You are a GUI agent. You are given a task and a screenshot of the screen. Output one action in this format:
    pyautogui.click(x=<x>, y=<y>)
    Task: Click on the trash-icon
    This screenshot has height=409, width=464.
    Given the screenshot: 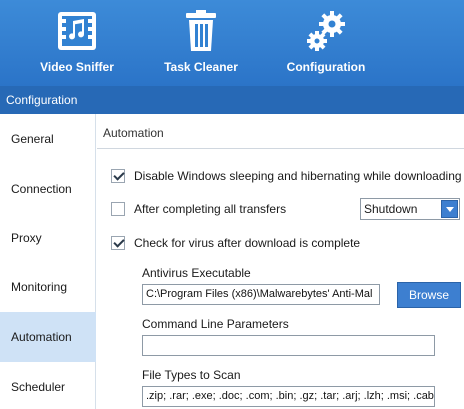 What is the action you would take?
    pyautogui.click(x=201, y=30)
    